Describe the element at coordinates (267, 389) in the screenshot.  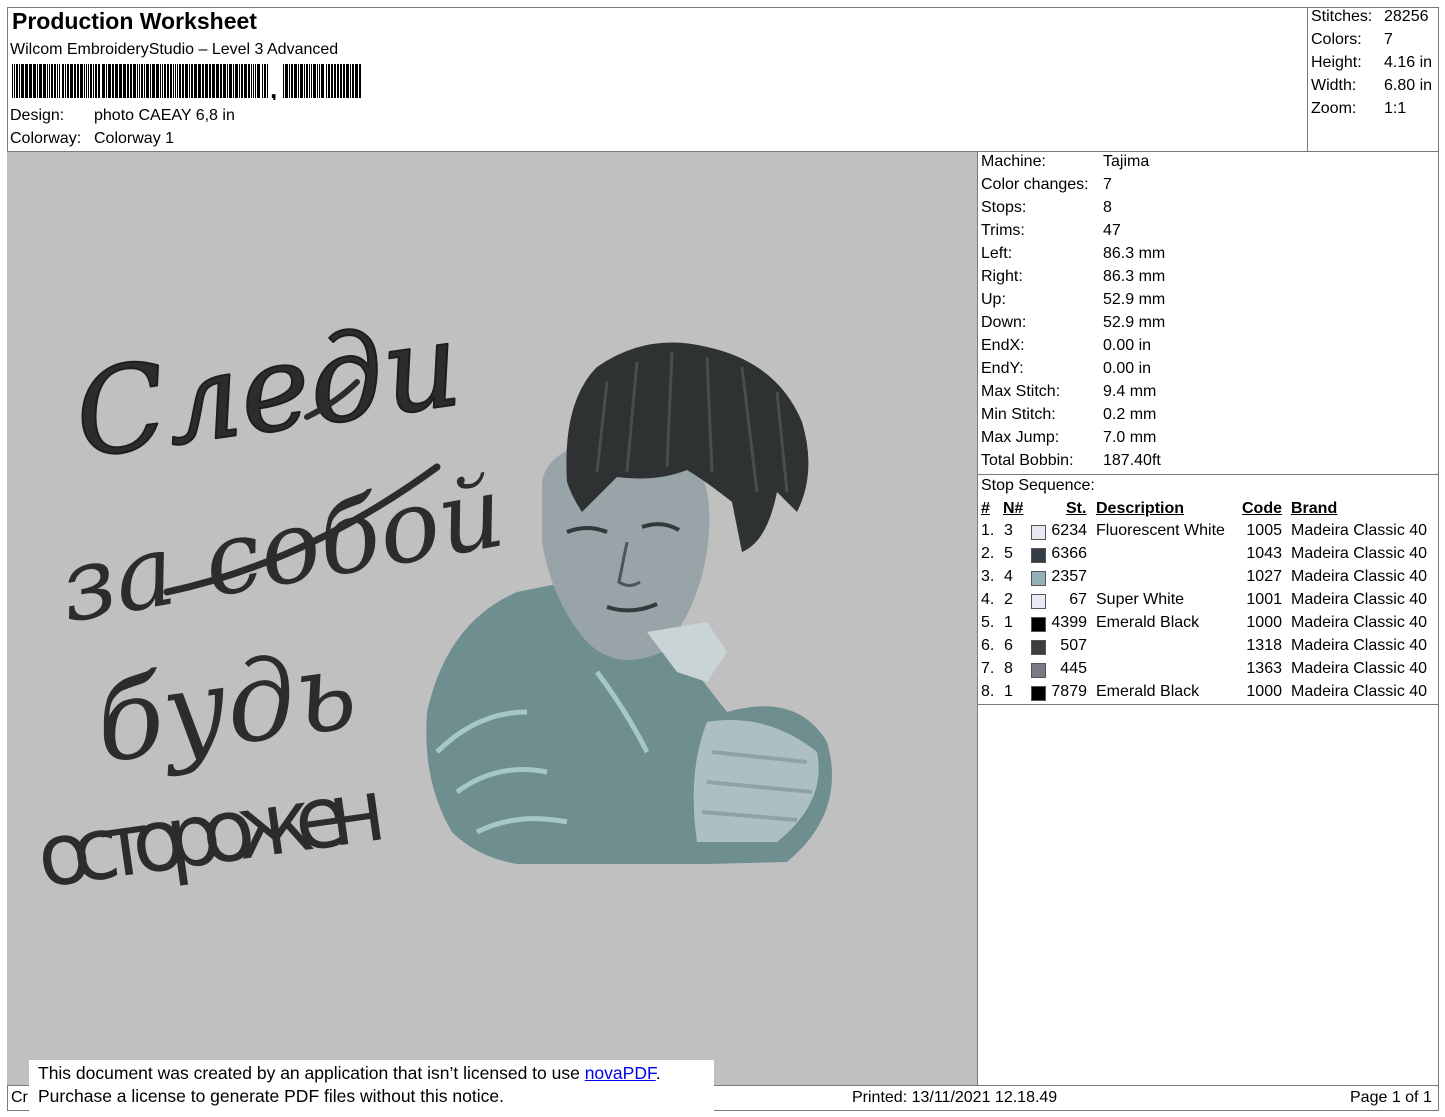
I see `svg-text: Следи` at that location.